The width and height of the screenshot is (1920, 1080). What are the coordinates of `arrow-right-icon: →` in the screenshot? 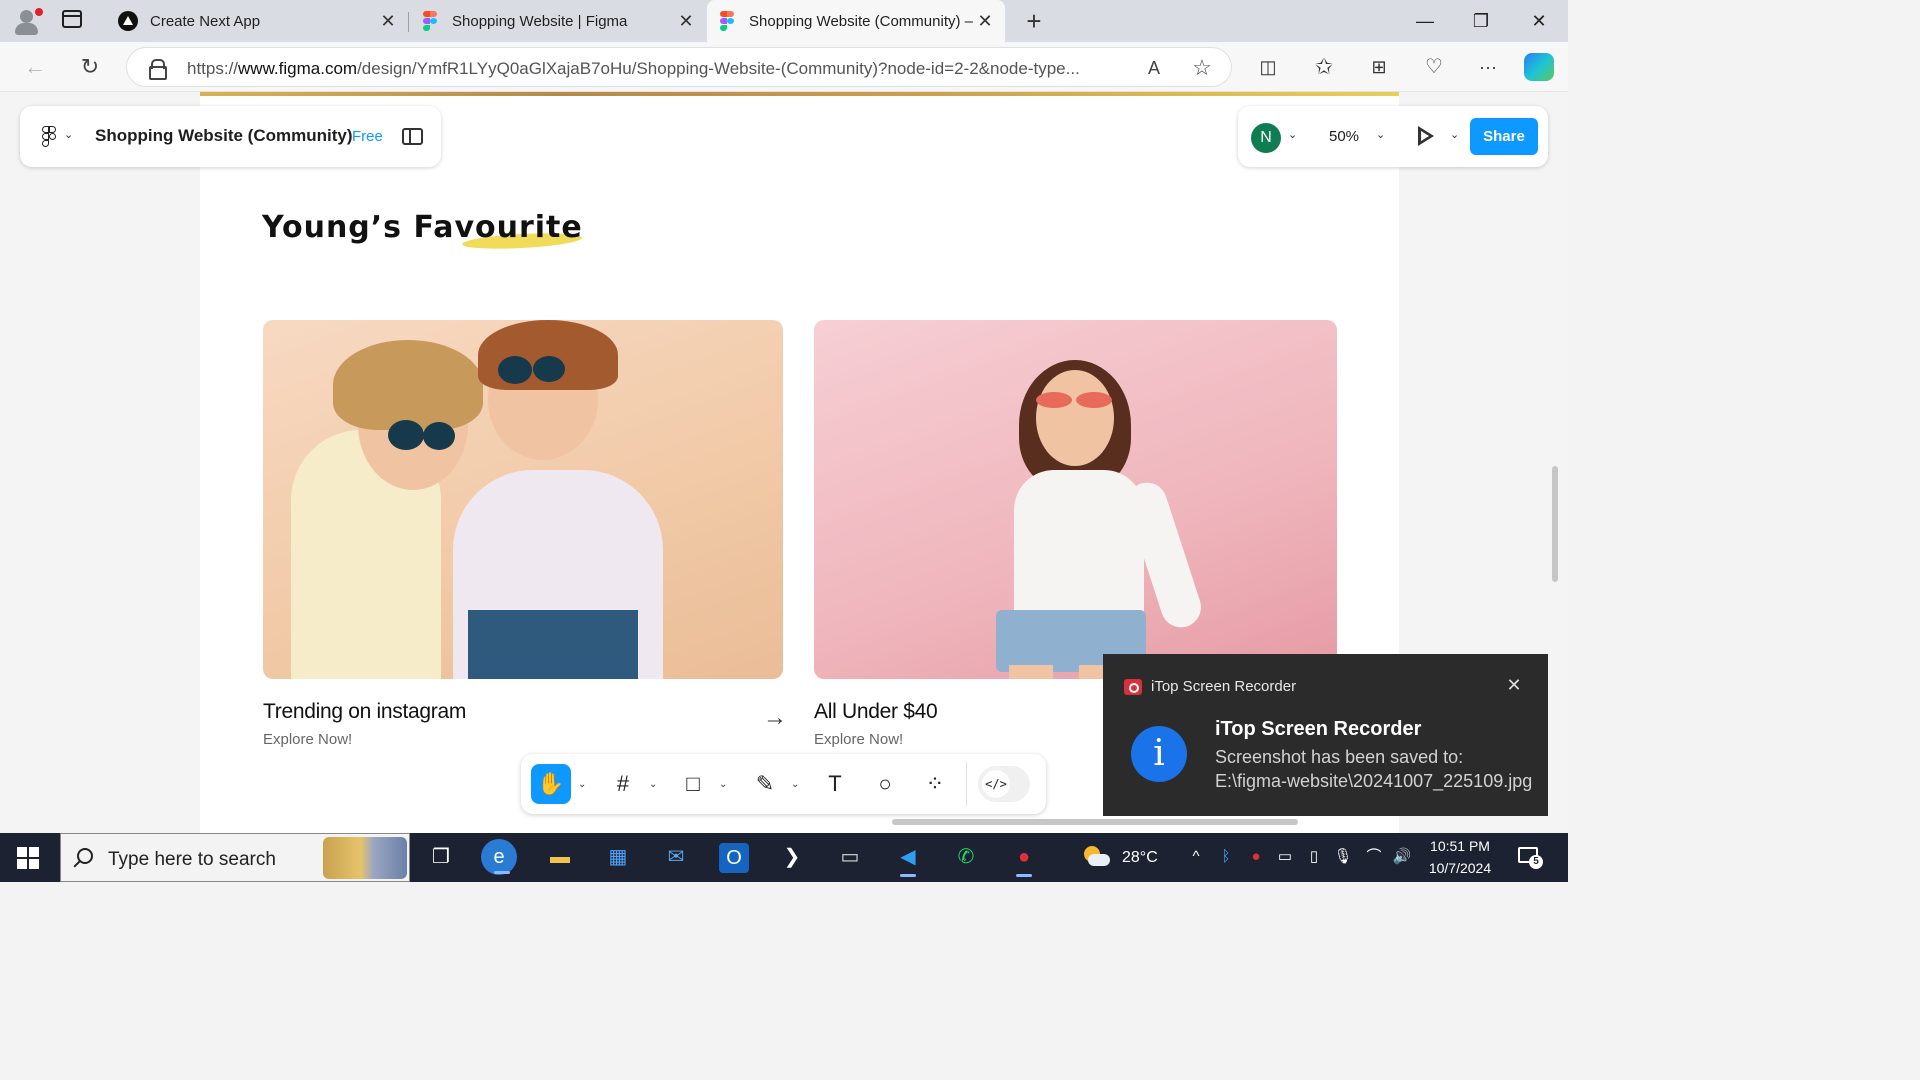 It's located at (775, 717).